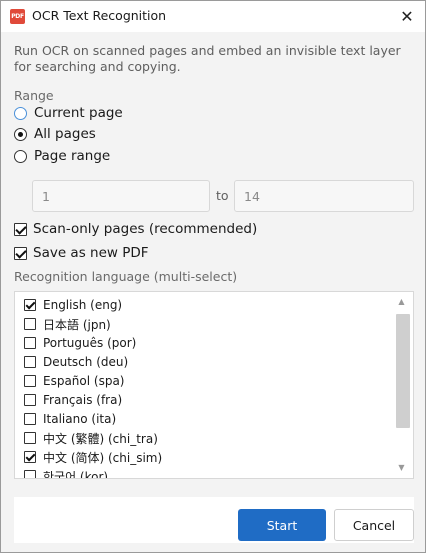 The height and width of the screenshot is (553, 426). What do you see at coordinates (145, 229) in the screenshot?
I see `checkbox-label: Scan-only pages (recommended)` at bounding box center [145, 229].